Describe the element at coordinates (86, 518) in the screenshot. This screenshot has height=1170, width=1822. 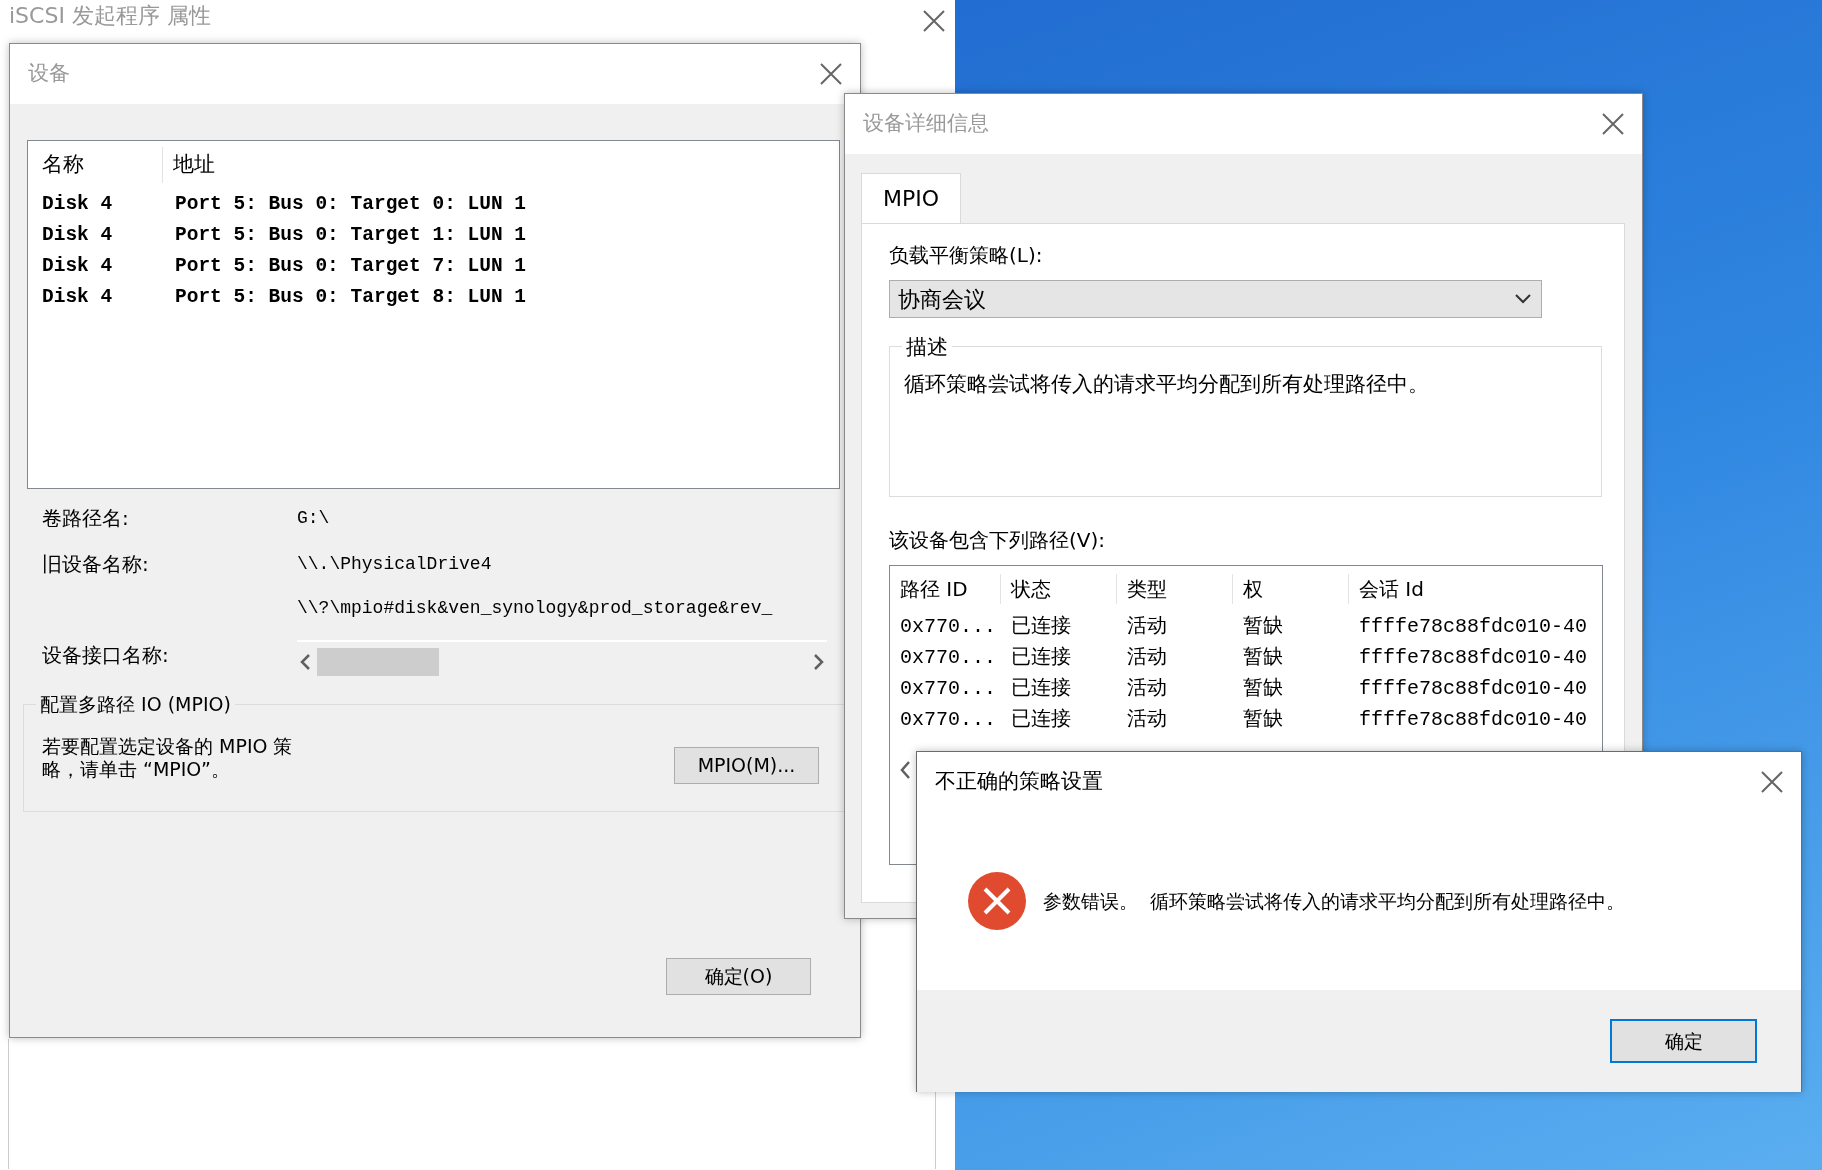
I see `field-label: 卷路径名:` at that location.